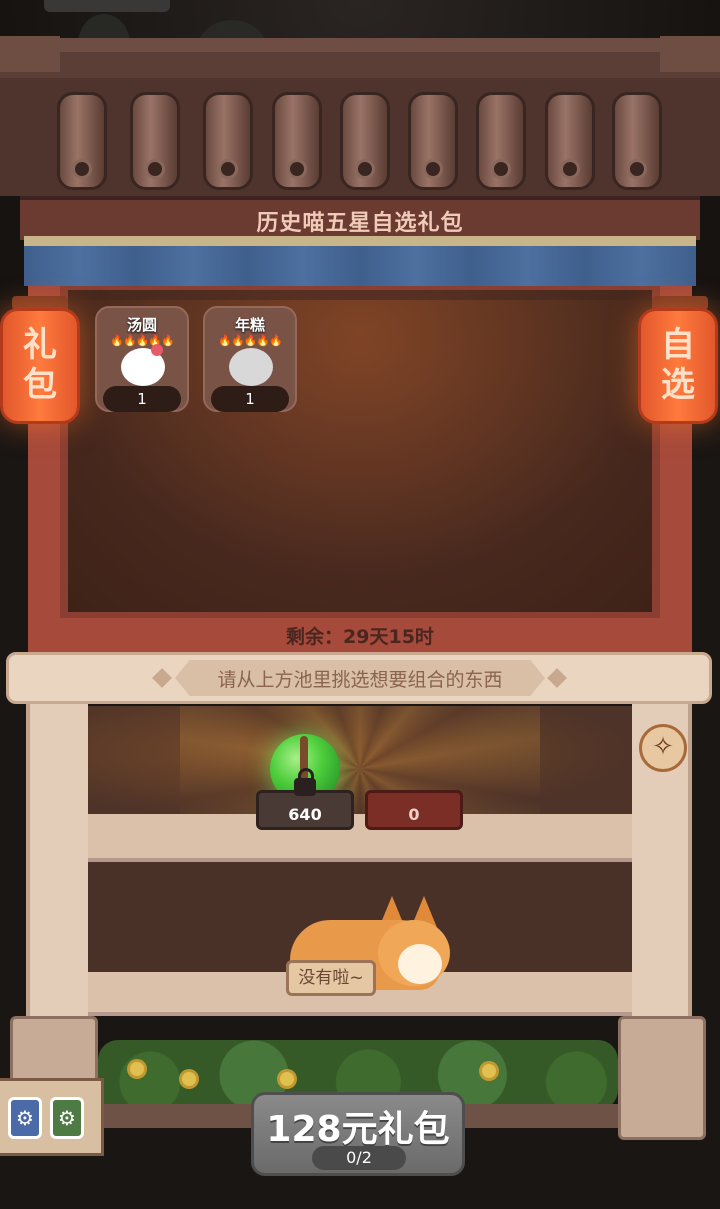 The image size is (720, 1209). Describe the element at coordinates (40, 345) in the screenshot. I see `lantern-left-char1: 礼` at that location.